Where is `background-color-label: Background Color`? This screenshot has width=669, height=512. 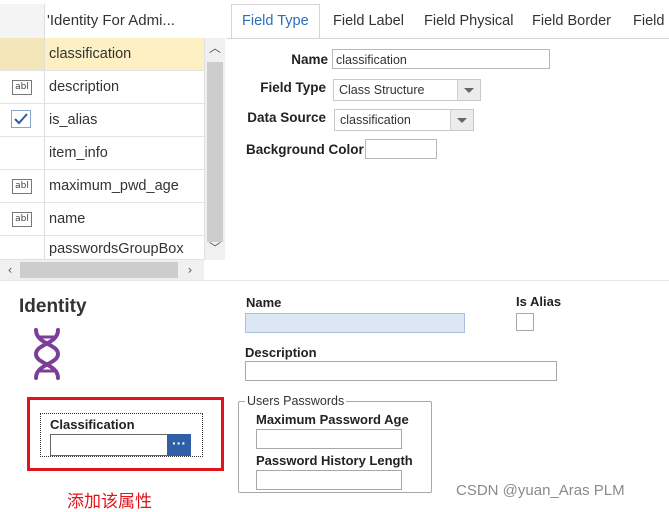
background-color-label: Background Color is located at coordinates (305, 149).